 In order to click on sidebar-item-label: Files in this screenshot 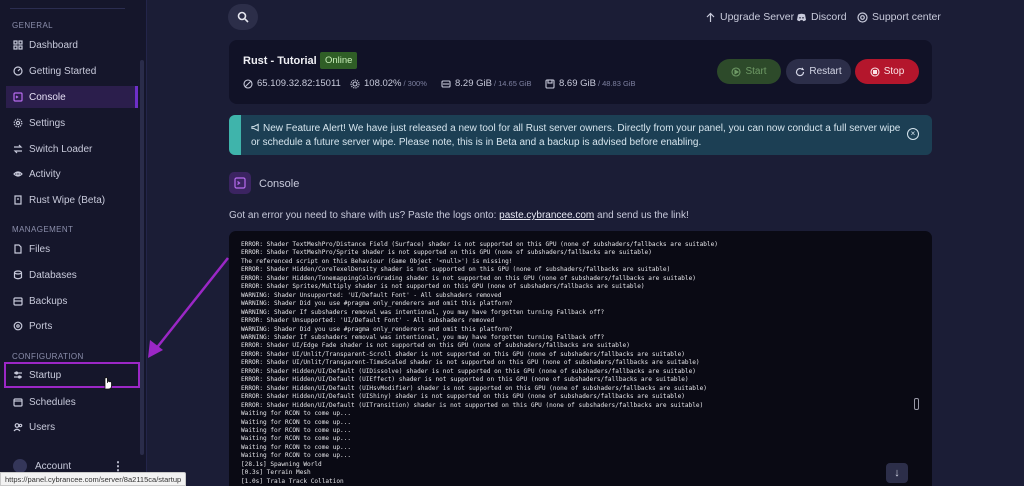, I will do `click(40, 249)`.